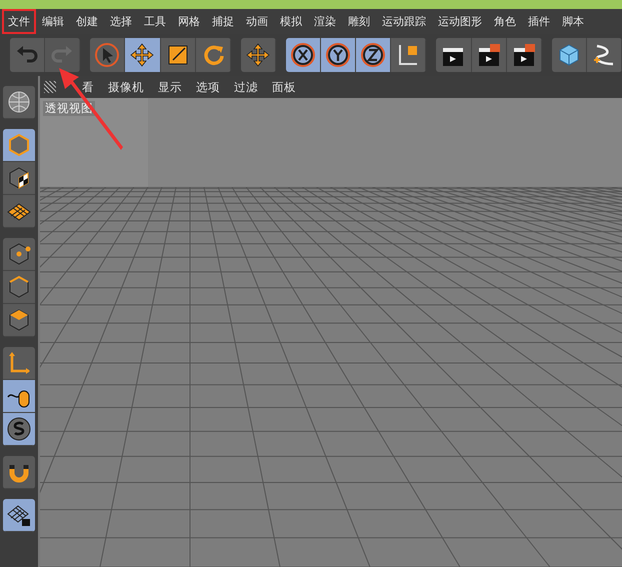  I want to click on axis-icon, so click(19, 363).